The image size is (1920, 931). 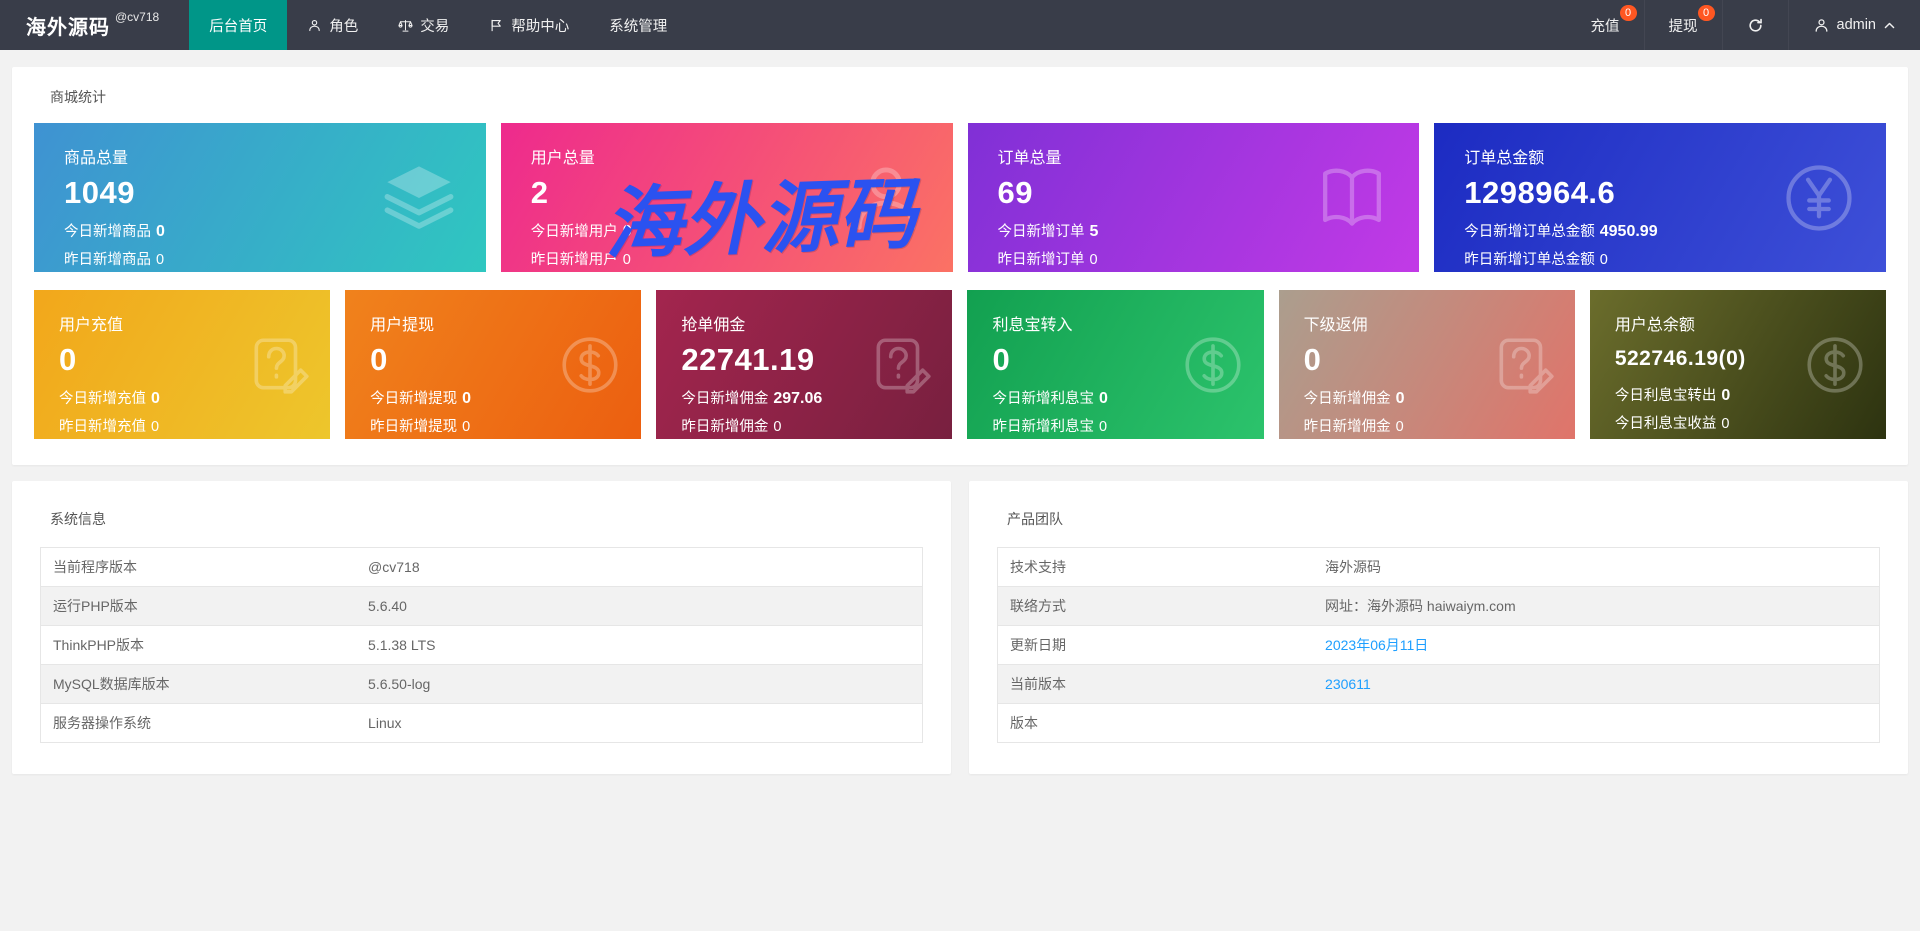 I want to click on tab-help-center-label: 帮助中心, so click(x=540, y=26).